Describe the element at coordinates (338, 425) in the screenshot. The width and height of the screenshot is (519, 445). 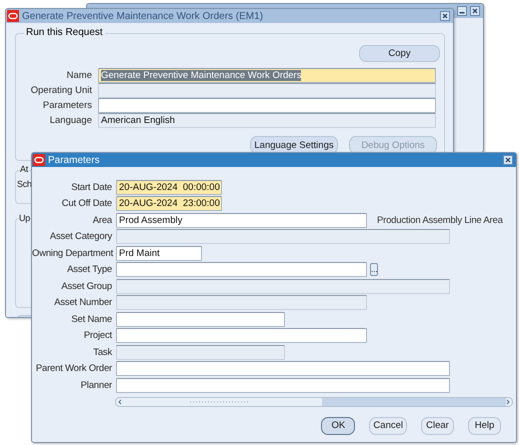
I see `dialog-button: OK` at that location.